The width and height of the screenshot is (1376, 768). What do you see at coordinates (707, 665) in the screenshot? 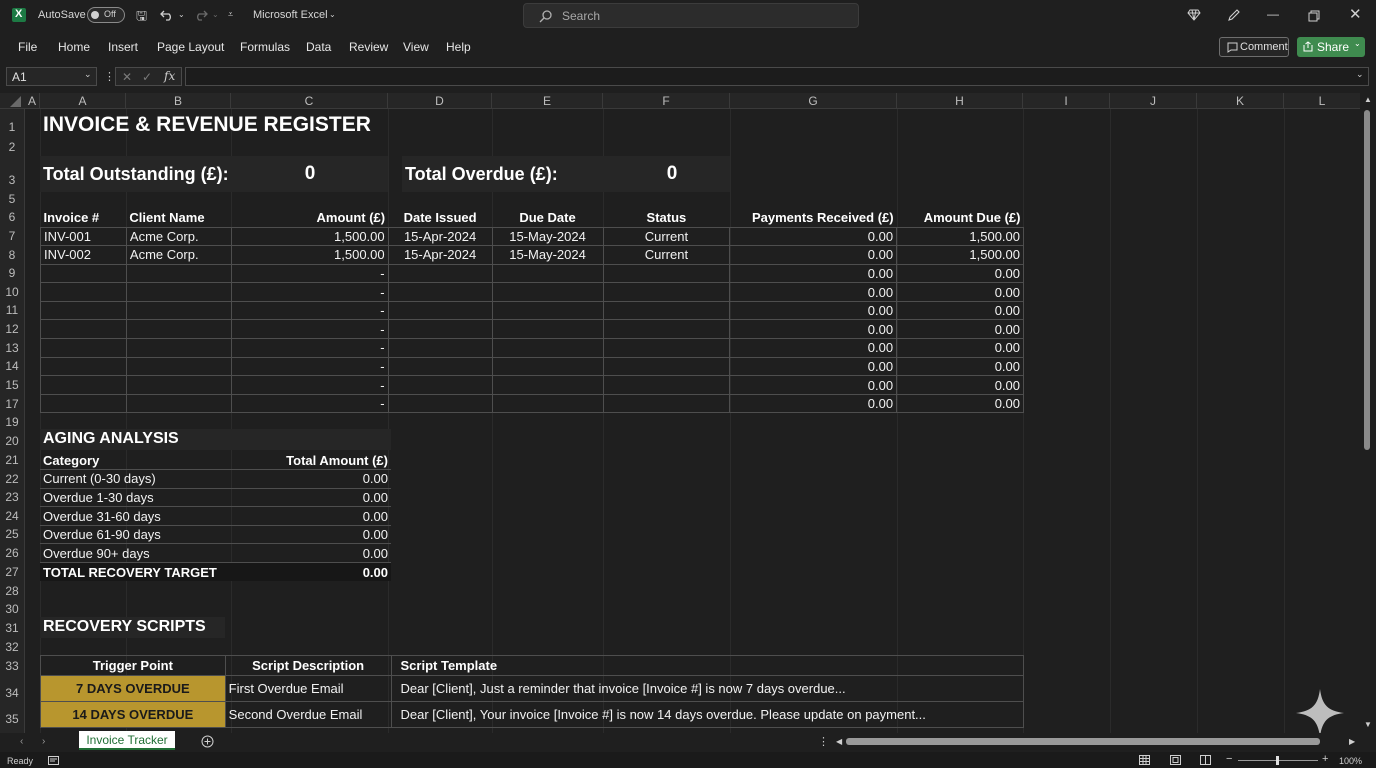
I see `header-script-template: Script Template` at bounding box center [707, 665].